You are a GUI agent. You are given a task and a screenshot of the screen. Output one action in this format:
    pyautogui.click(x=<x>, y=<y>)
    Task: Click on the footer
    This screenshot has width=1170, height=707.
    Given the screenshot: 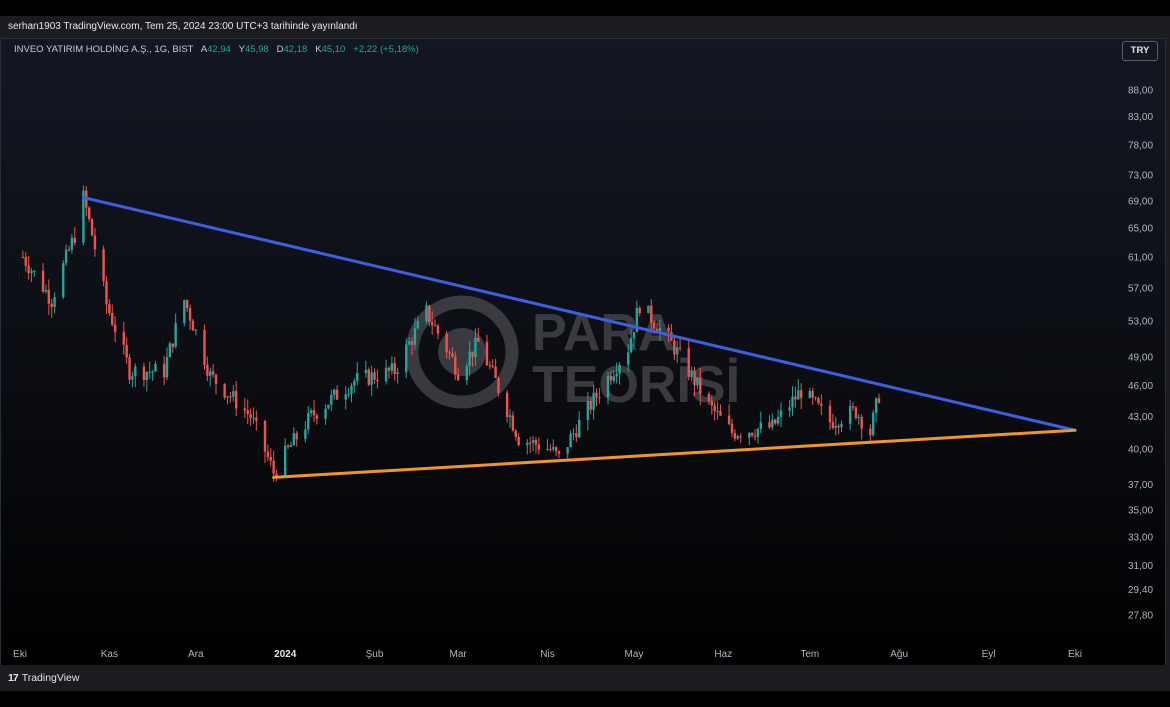 What is the action you would take?
    pyautogui.click(x=585, y=678)
    